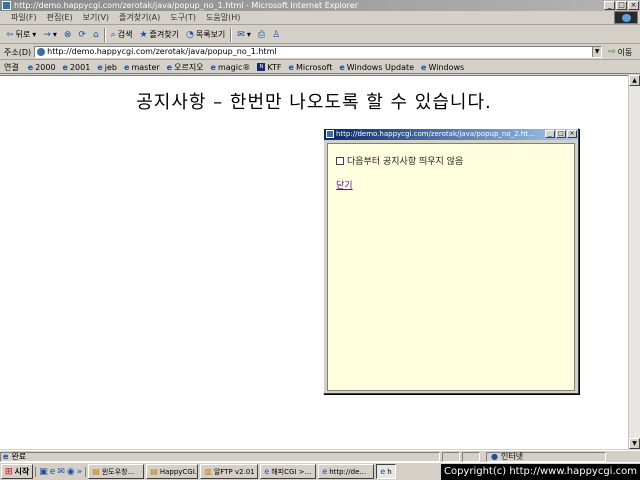 The height and width of the screenshot is (480, 640). I want to click on menu-view: 보기(V), so click(96, 17).